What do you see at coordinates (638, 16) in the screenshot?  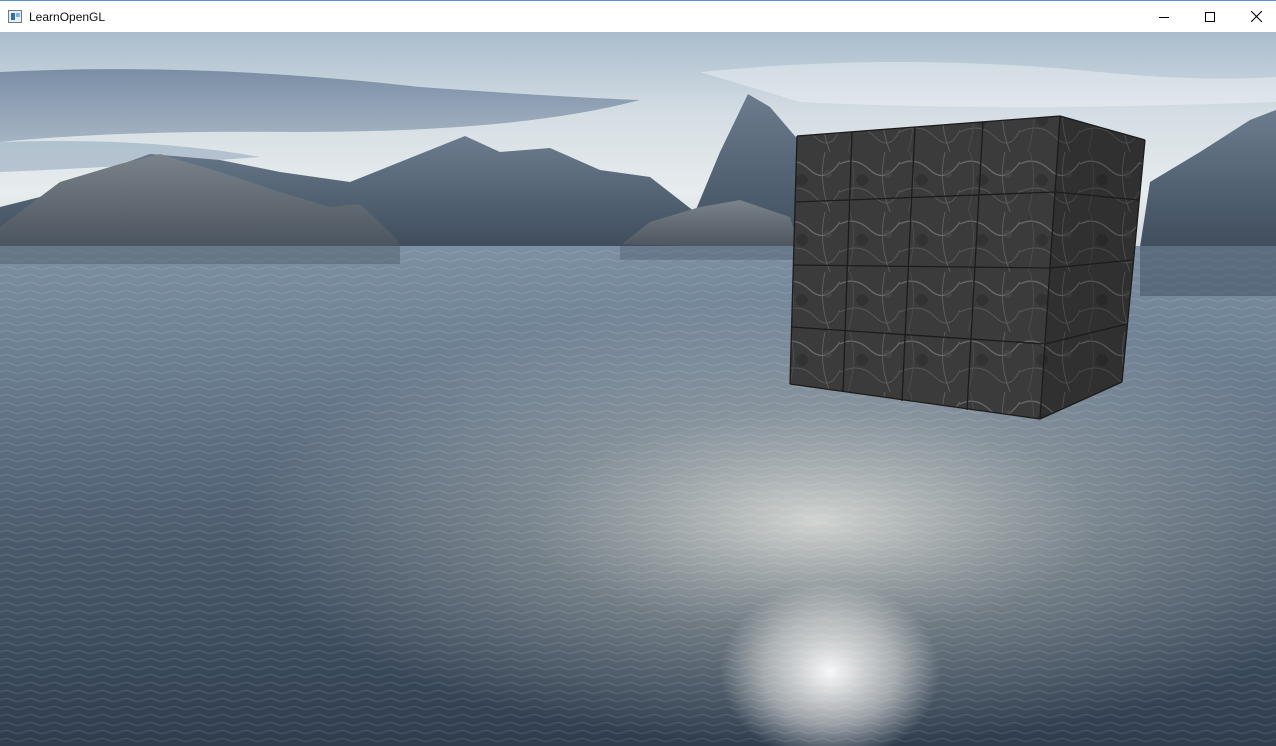 I see `window-titlebar: LearnOpenGL` at bounding box center [638, 16].